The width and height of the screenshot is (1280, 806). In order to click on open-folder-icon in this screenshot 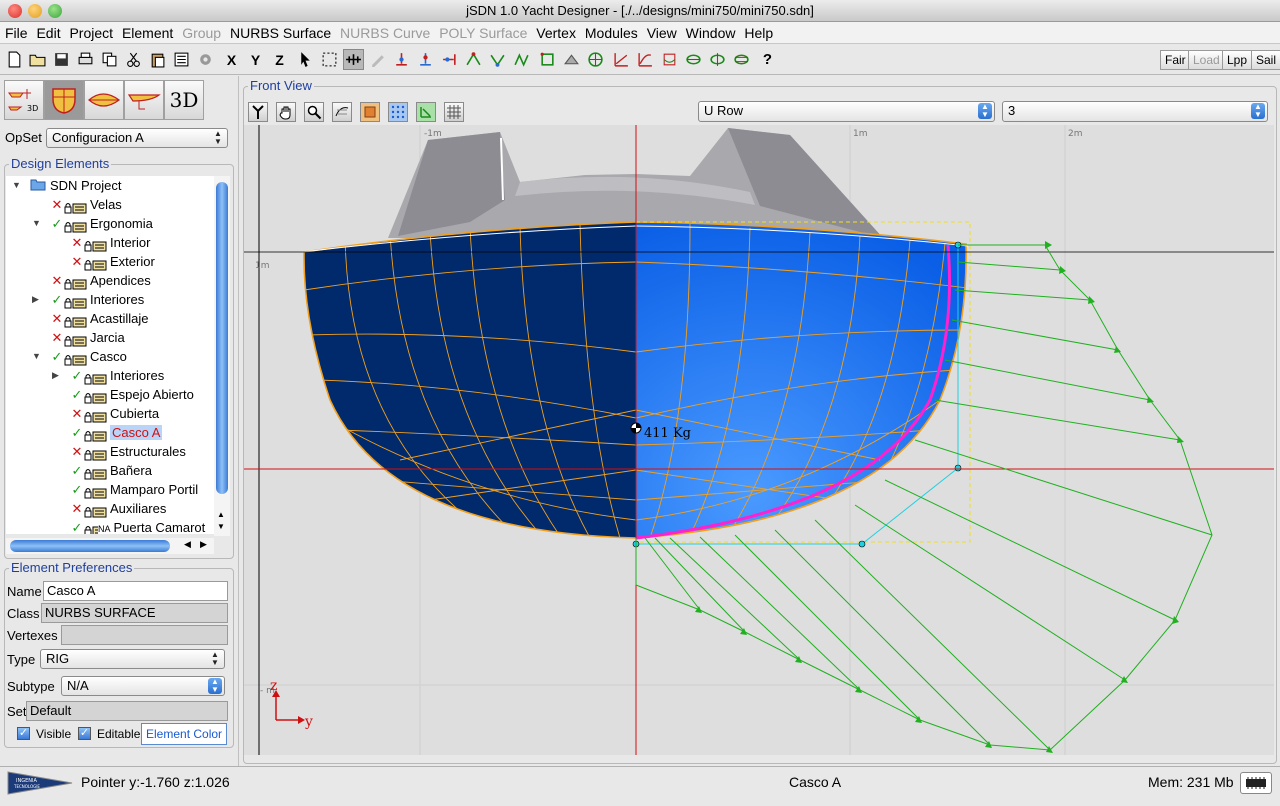, I will do `click(37, 59)`.